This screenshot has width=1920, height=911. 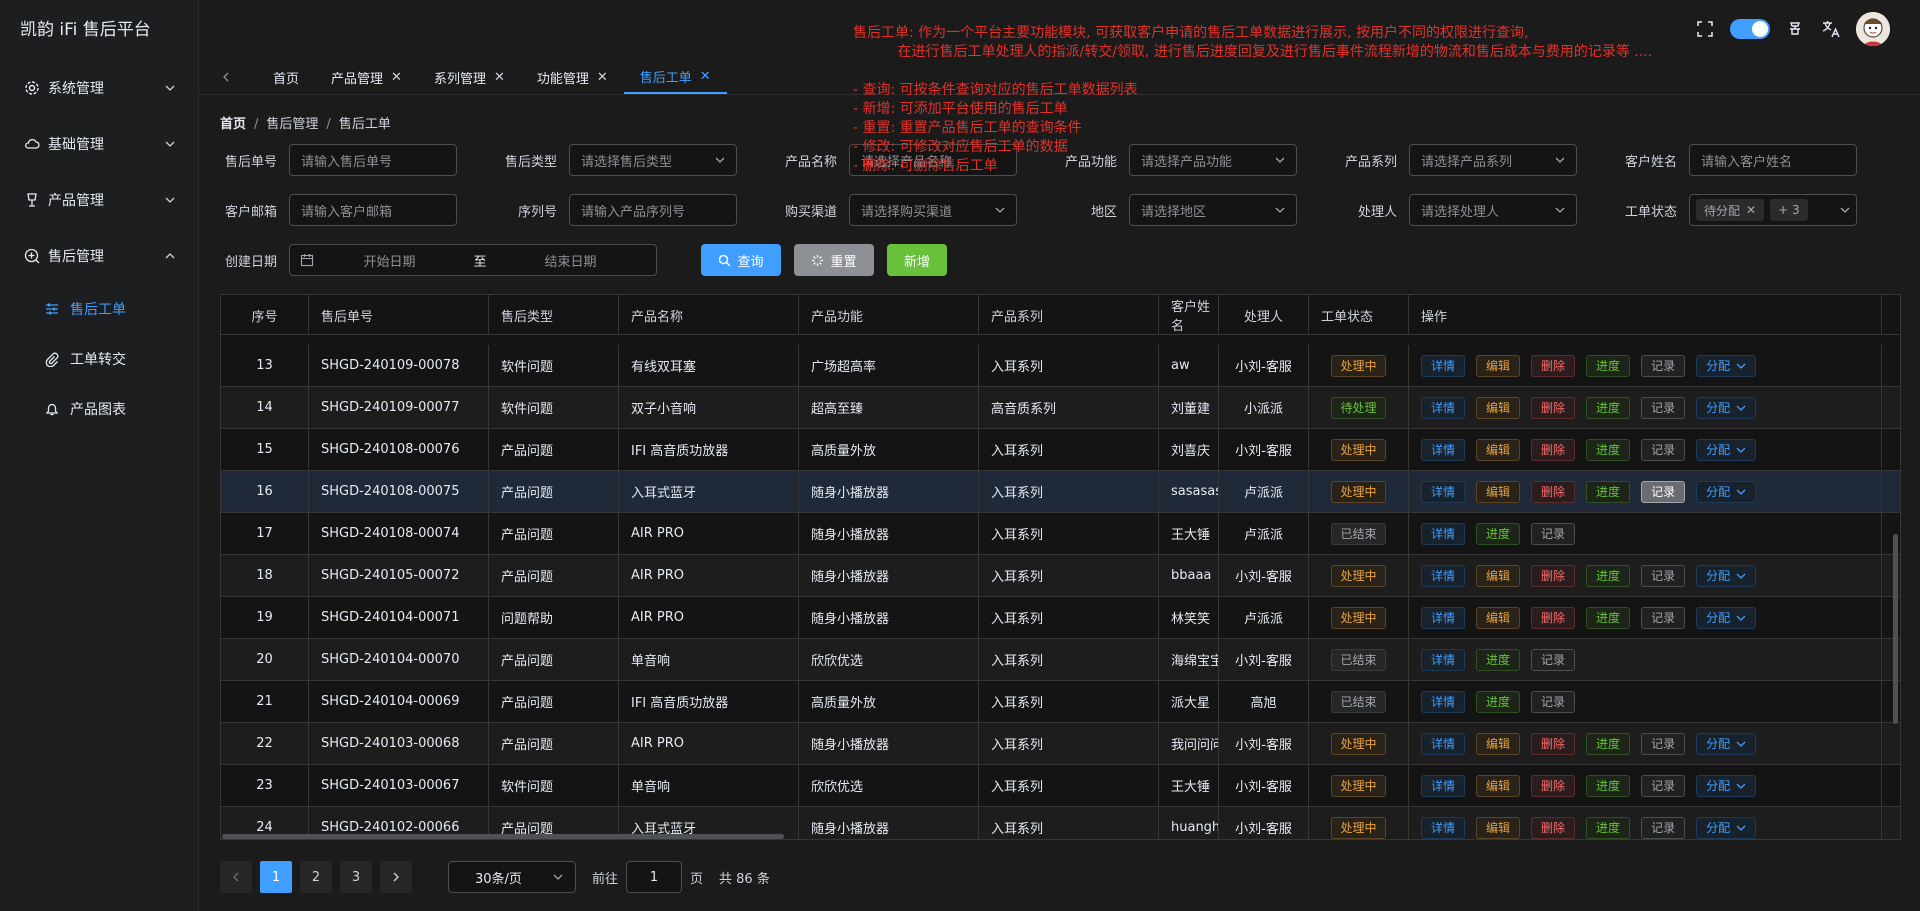 I want to click on reset-button: 重置, so click(x=834, y=260).